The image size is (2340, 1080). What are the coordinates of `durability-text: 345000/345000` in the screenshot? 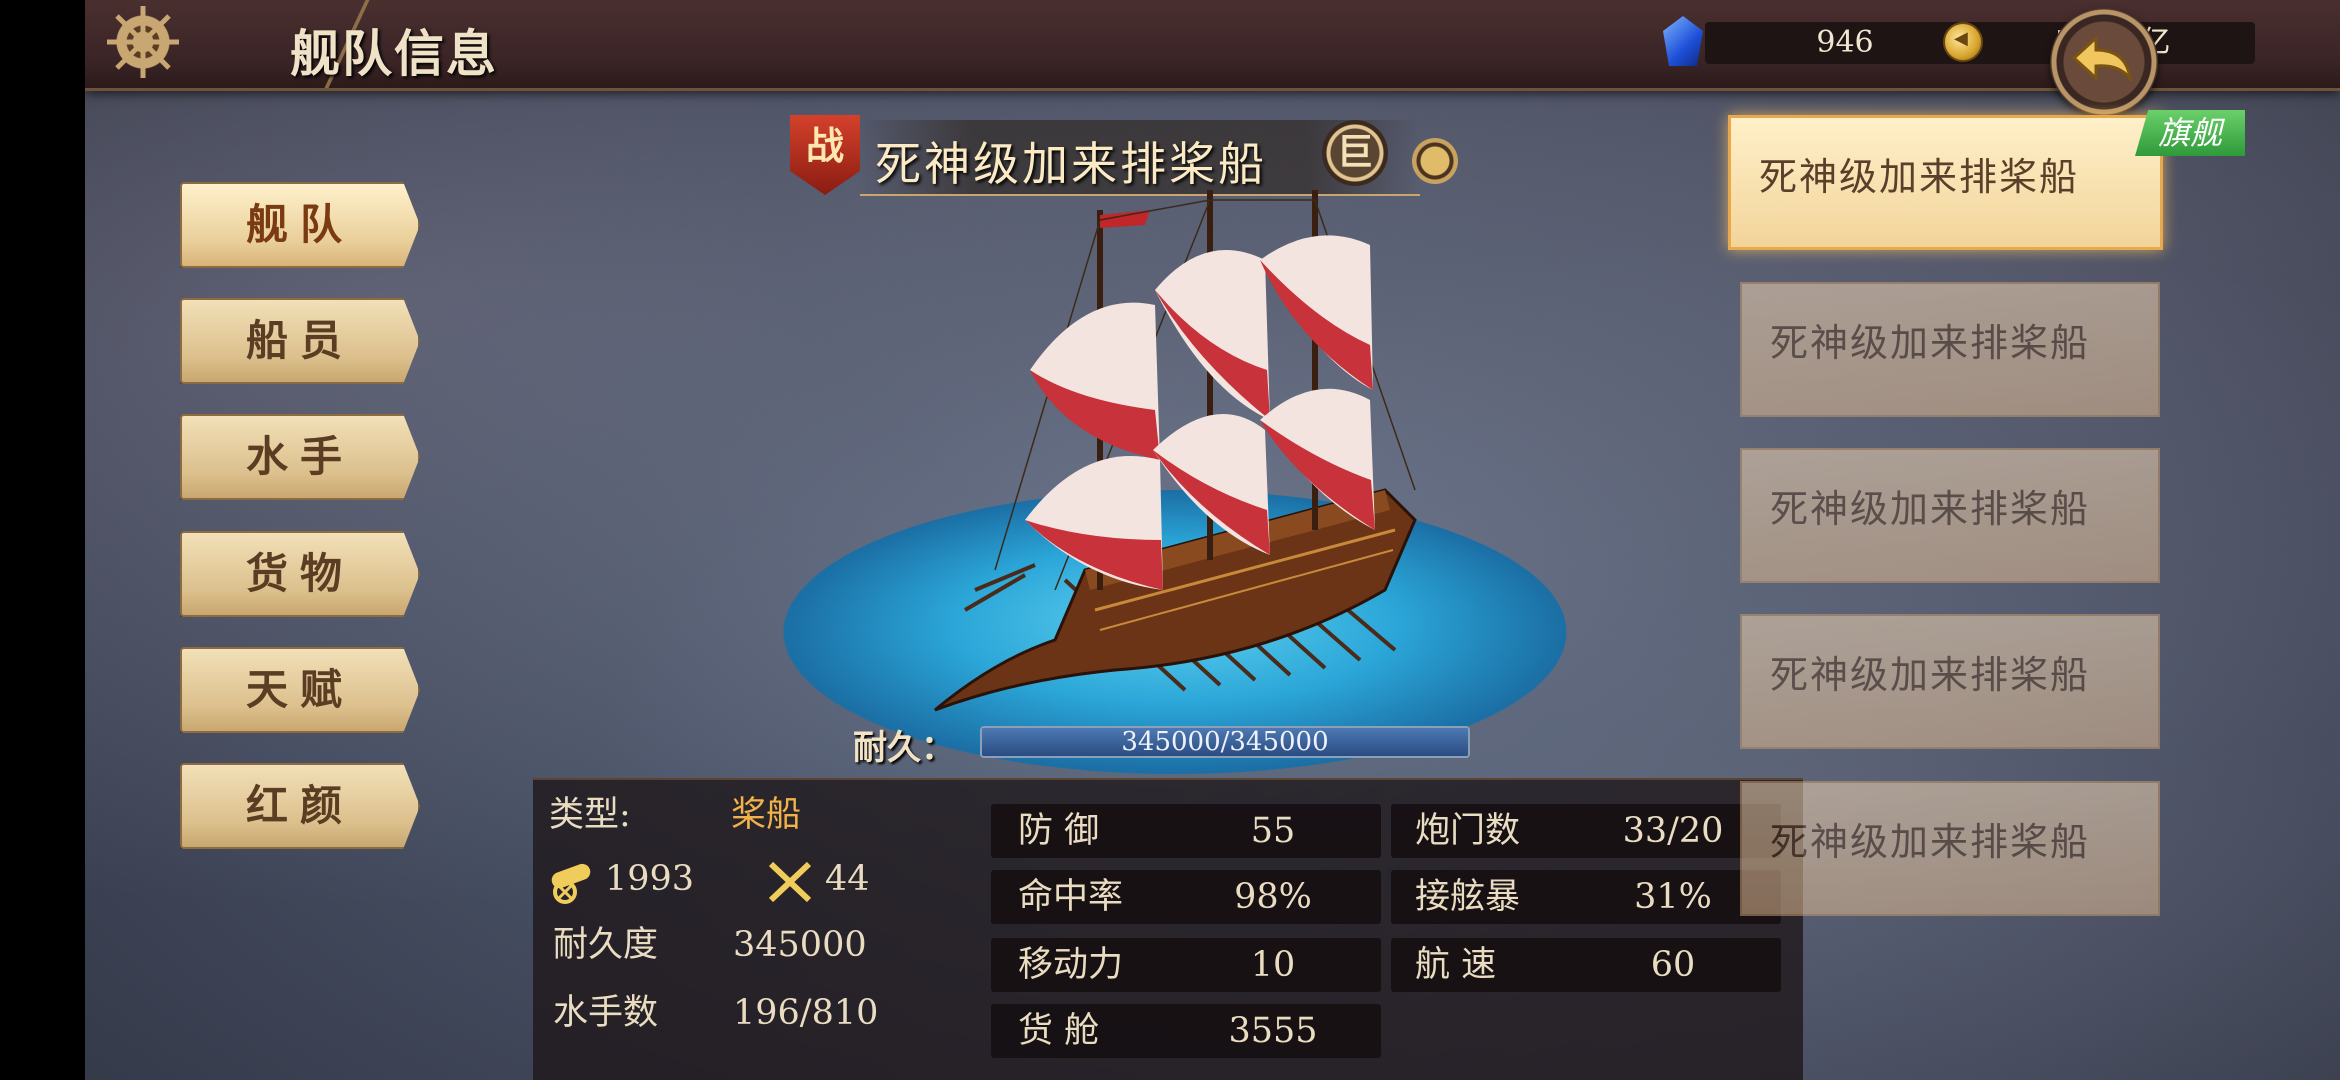 It's located at (1225, 742).